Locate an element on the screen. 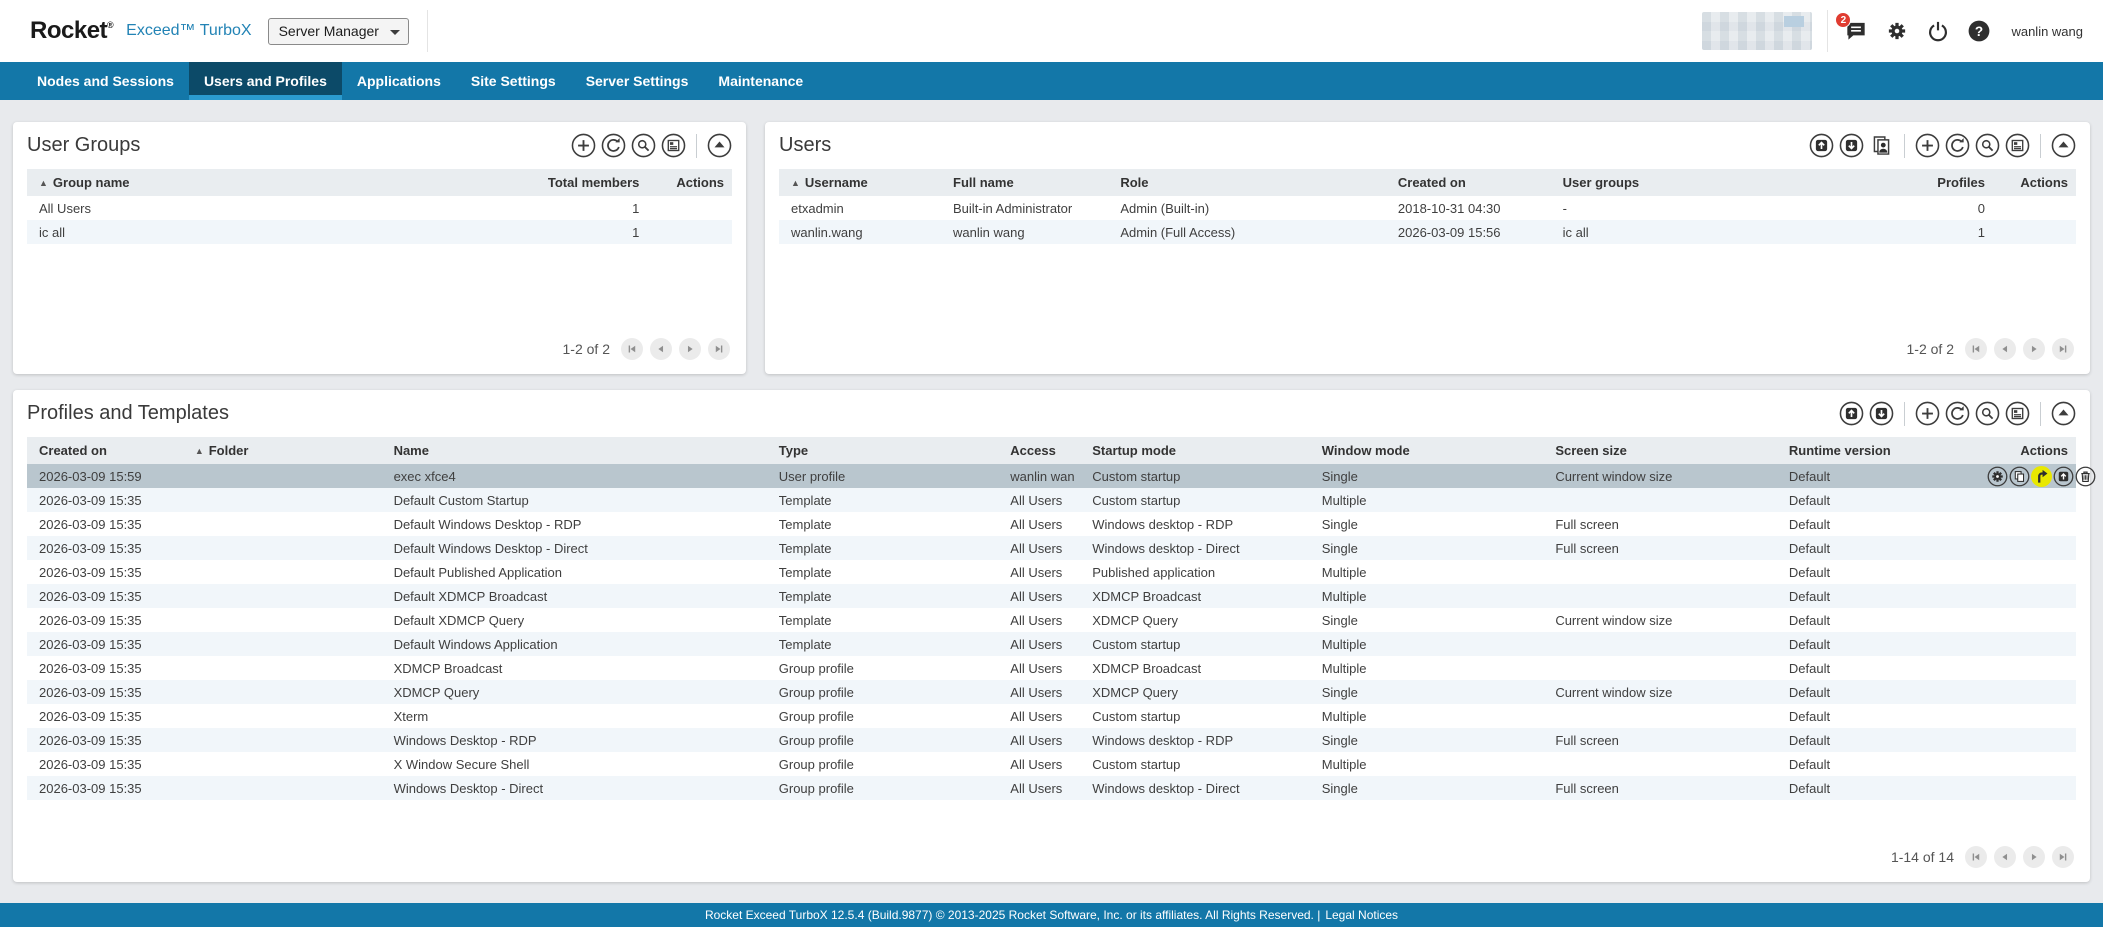  app-switcher-select: Server Manager is located at coordinates (338, 31).